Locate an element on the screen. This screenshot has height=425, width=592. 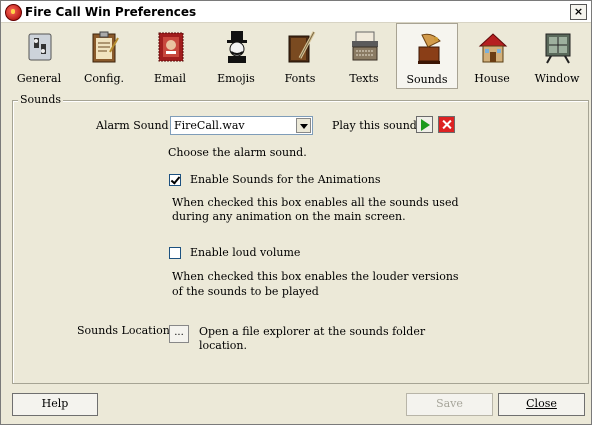
loud-volume-desc-2: of the sounds to be played is located at coordinates (245, 291).